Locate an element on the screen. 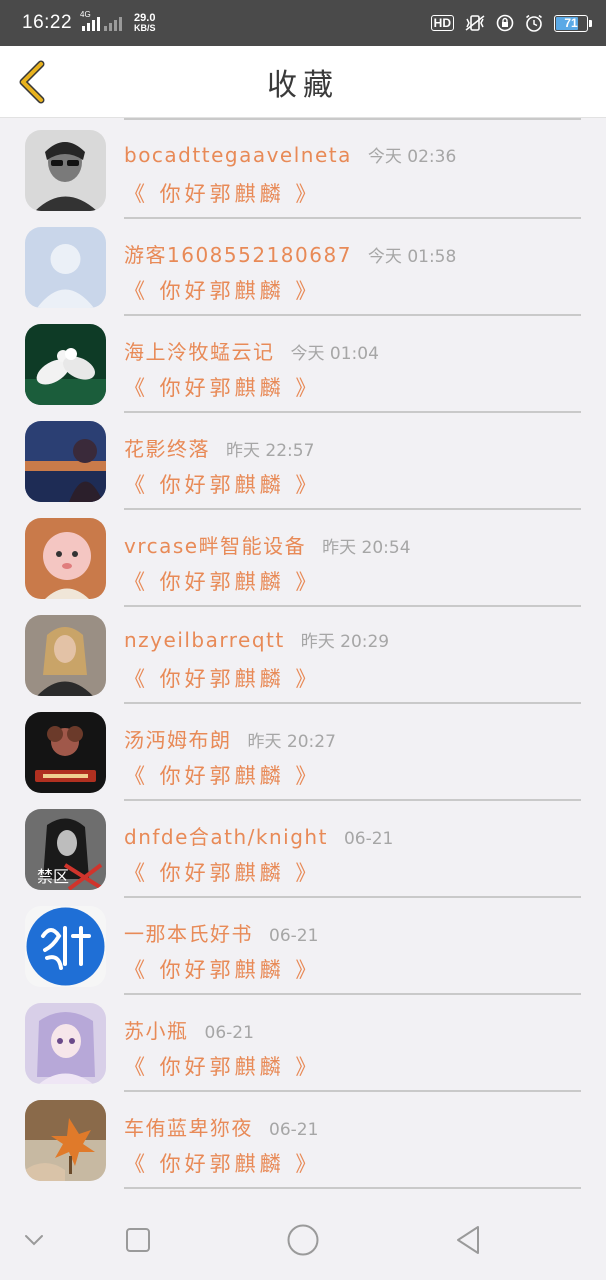 This screenshot has height=1280, width=606. battery-icon: 71 is located at coordinates (573, 23).